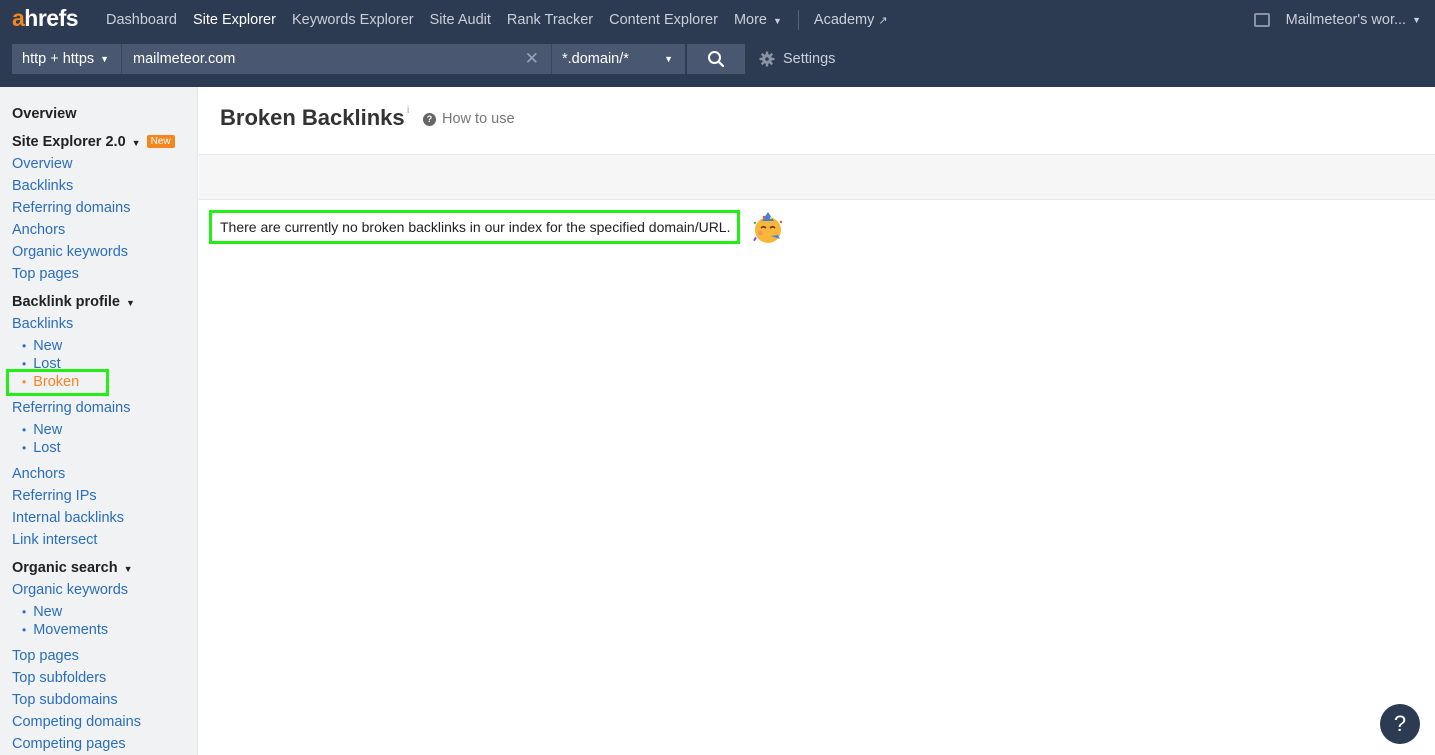 The width and height of the screenshot is (1435, 755). What do you see at coordinates (353, 20) in the screenshot?
I see `nav-keywords-explorer: Keywords Explorer` at bounding box center [353, 20].